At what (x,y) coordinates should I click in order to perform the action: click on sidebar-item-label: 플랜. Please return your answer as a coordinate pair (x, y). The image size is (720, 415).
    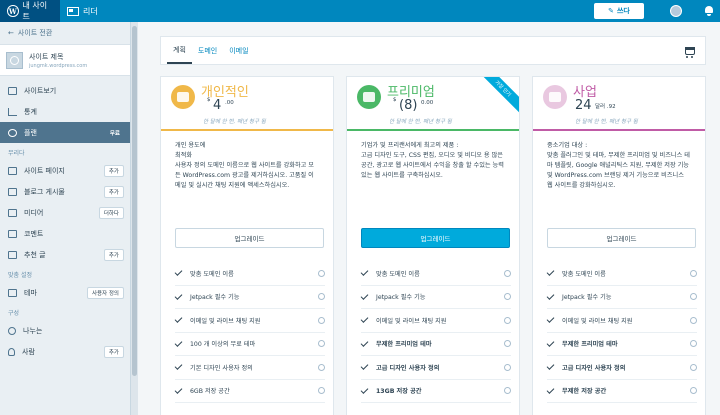
    Looking at the image, I should click on (30, 132).